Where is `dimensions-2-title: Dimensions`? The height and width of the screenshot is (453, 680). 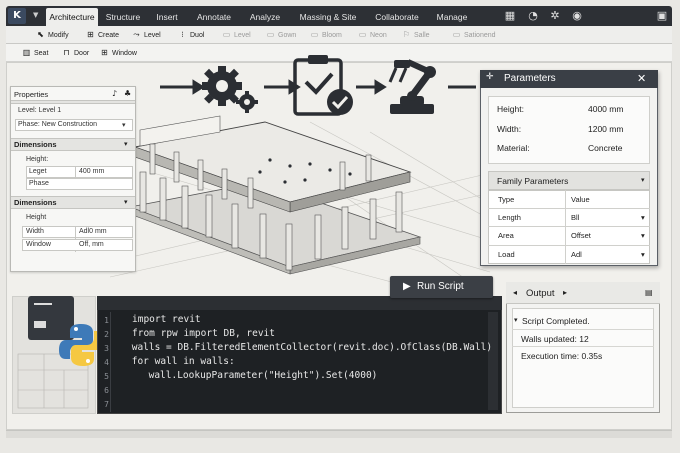 dimensions-2-title: Dimensions is located at coordinates (35, 202).